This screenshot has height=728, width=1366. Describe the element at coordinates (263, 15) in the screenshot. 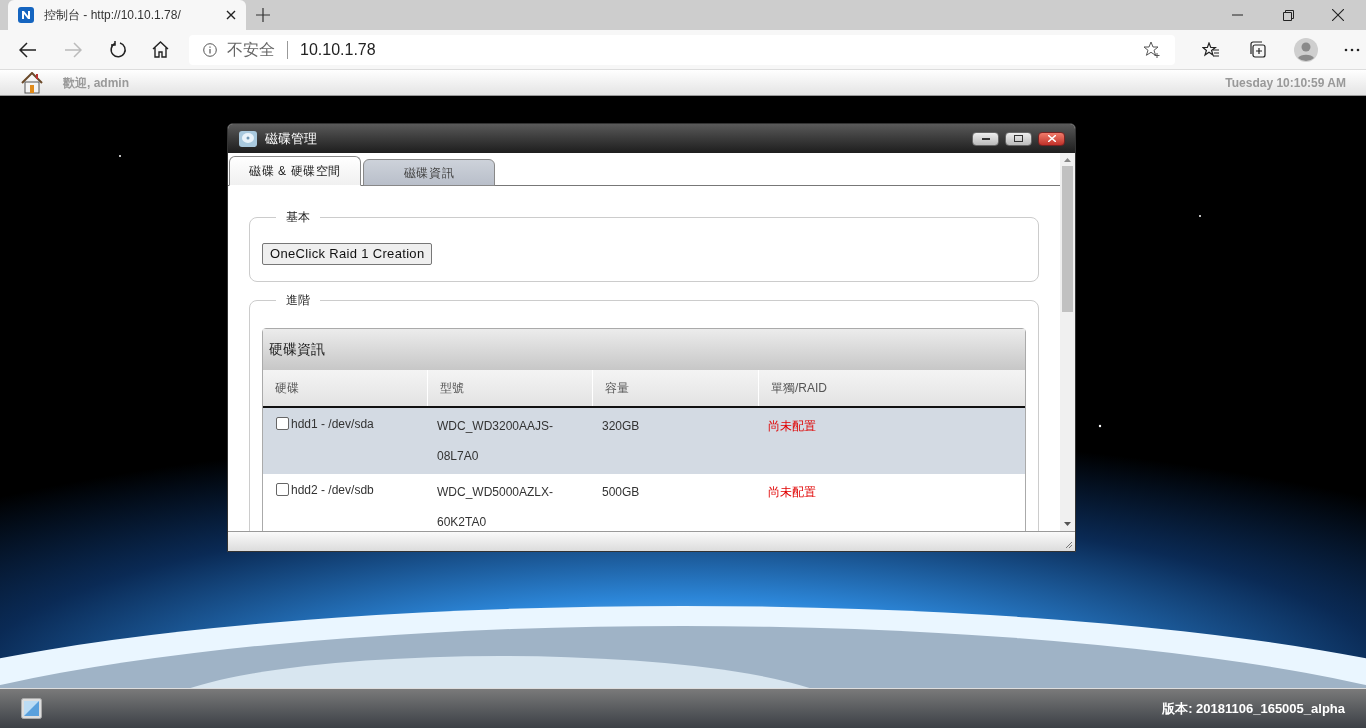

I see `new-tab-icon` at that location.